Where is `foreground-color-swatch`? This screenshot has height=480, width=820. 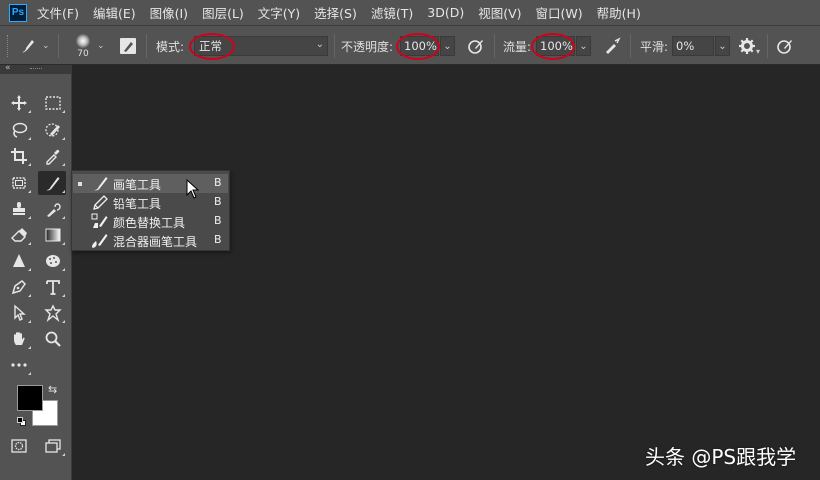
foreground-color-swatch is located at coordinates (30, 398).